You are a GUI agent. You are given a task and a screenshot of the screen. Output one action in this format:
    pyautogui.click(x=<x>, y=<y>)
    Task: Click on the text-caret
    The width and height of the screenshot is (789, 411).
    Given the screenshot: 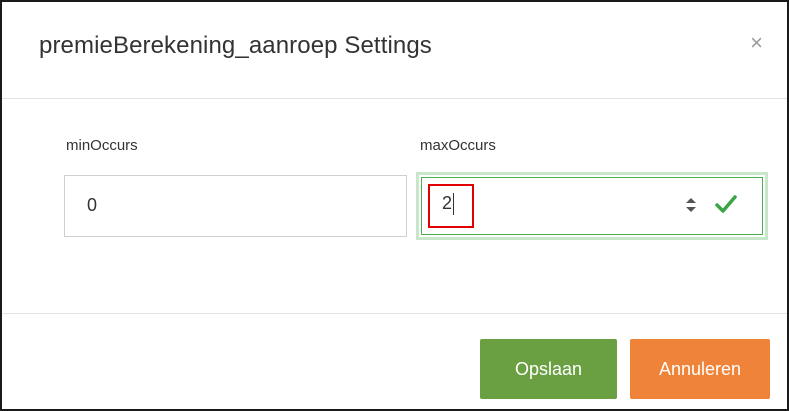 What is the action you would take?
    pyautogui.click(x=453, y=204)
    